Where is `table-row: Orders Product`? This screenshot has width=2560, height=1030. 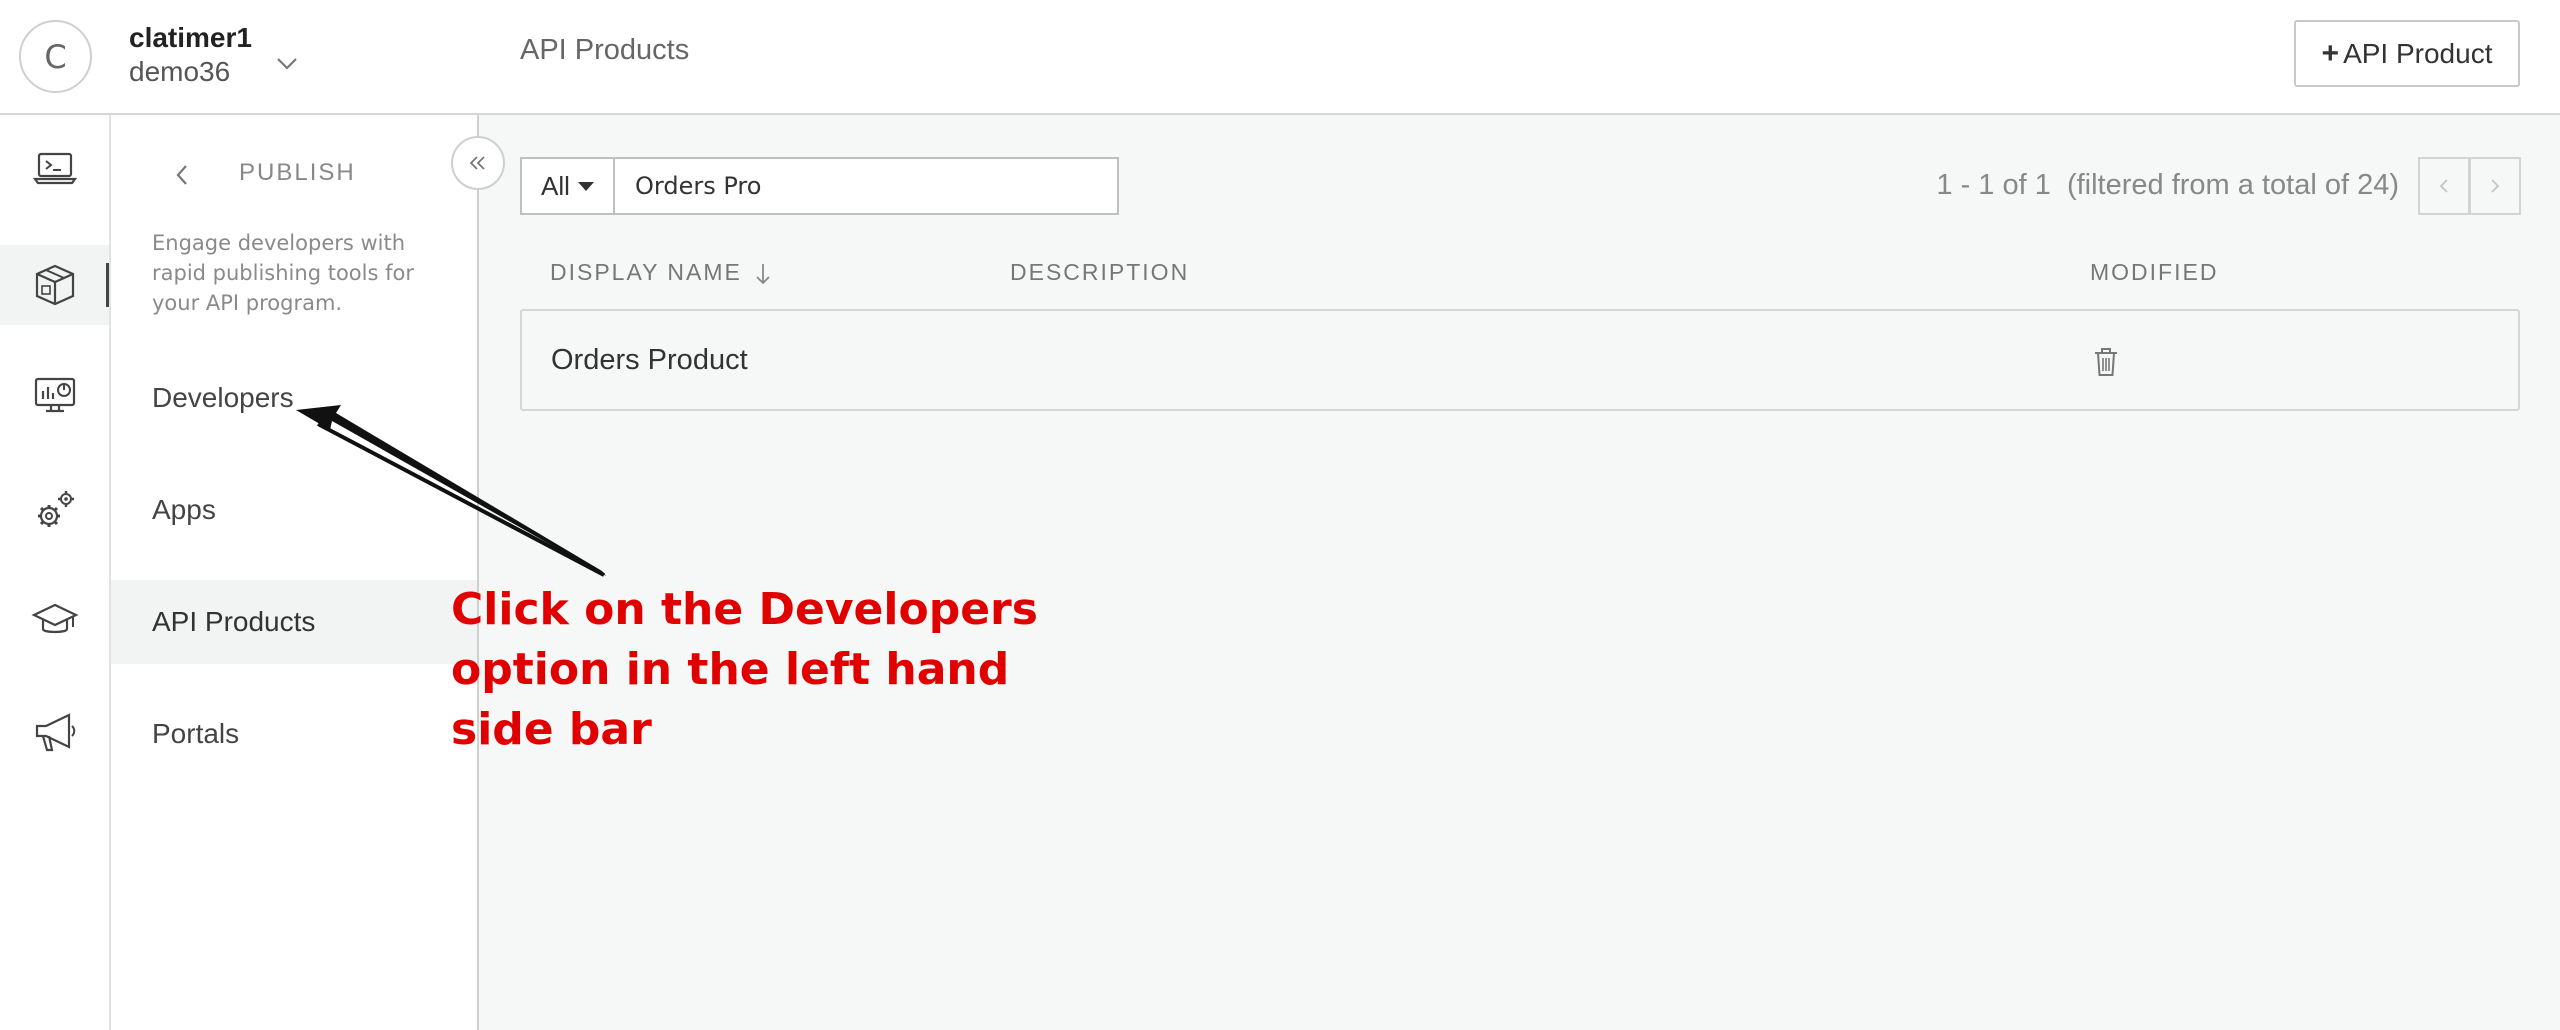
table-row: Orders Product is located at coordinates (1520, 360).